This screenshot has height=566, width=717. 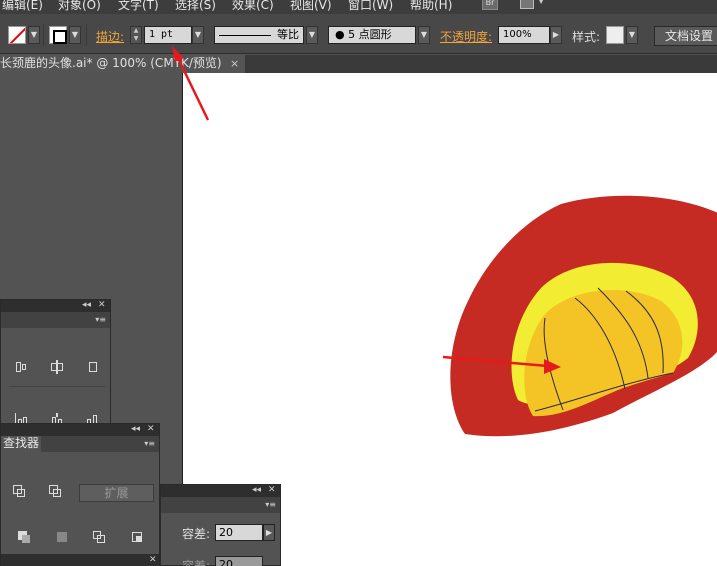 I want to click on tolerance-label-2: 容差:, so click(x=196, y=562).